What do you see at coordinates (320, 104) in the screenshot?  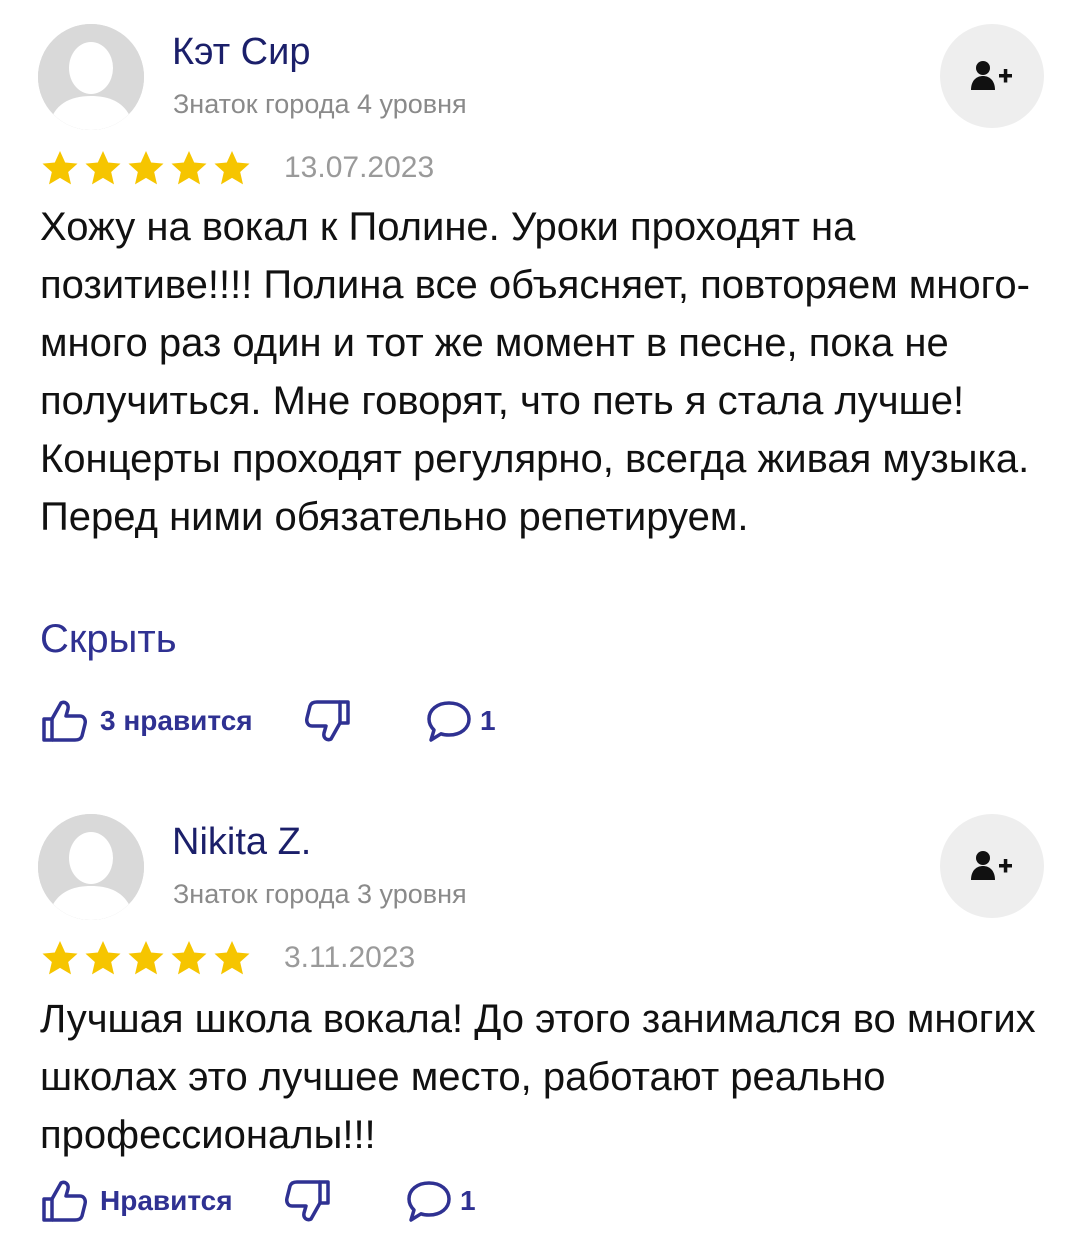 I see `author-level: Знаток города 4 уровня` at bounding box center [320, 104].